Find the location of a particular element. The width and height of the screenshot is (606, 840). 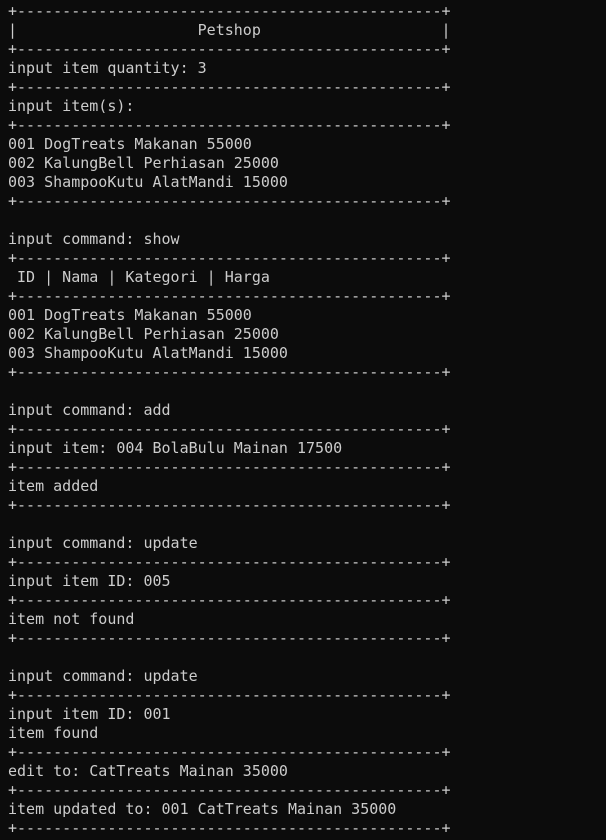

terminal-line: item added is located at coordinates (53, 486).